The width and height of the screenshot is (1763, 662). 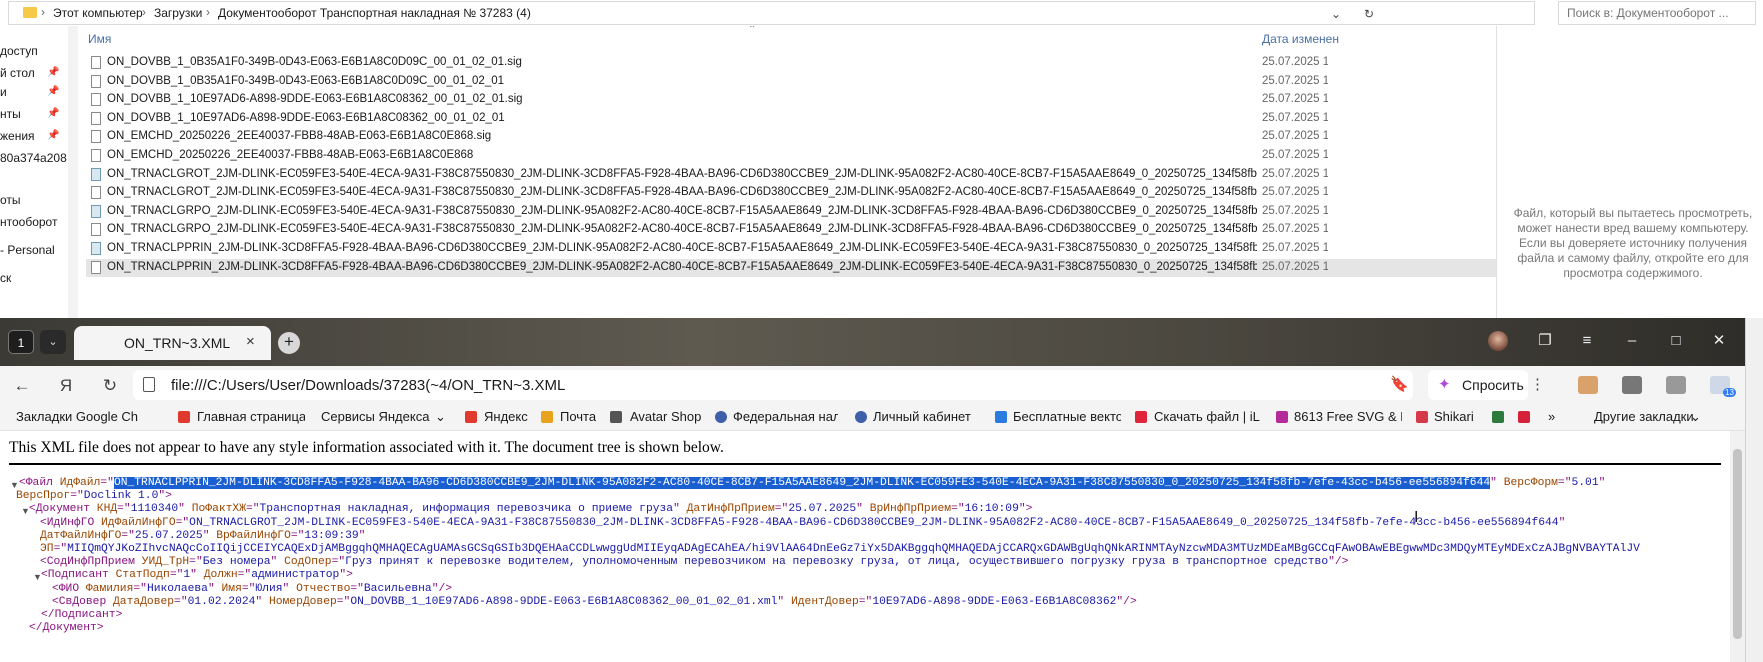 I want to click on nav-scrollbar, so click(x=73, y=172).